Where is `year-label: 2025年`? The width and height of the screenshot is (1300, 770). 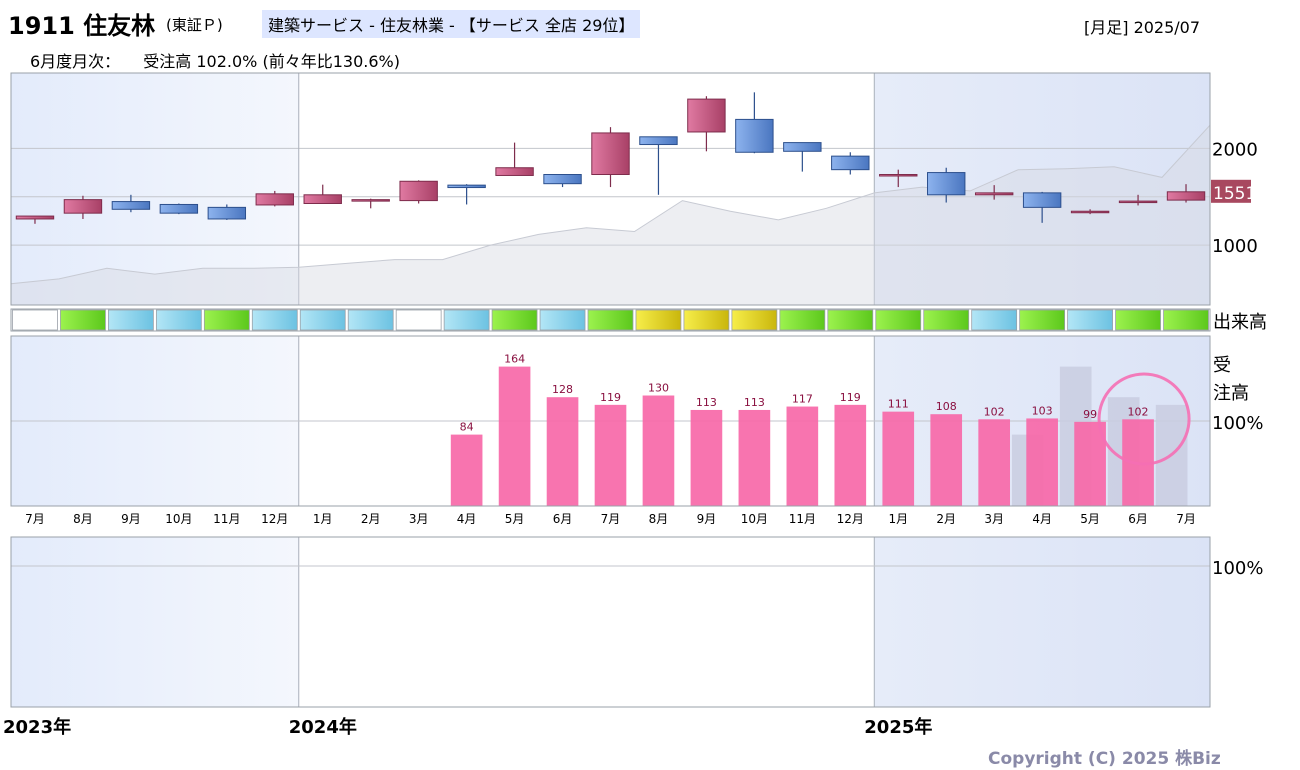
year-label: 2025年 is located at coordinates (898, 727).